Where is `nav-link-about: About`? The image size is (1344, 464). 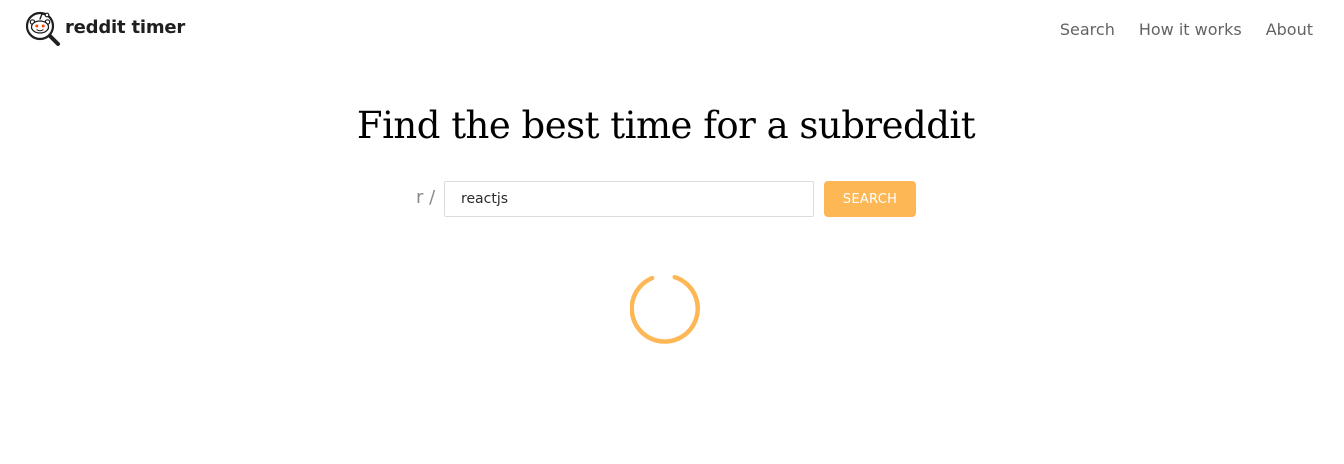
nav-link-about: About is located at coordinates (1289, 30).